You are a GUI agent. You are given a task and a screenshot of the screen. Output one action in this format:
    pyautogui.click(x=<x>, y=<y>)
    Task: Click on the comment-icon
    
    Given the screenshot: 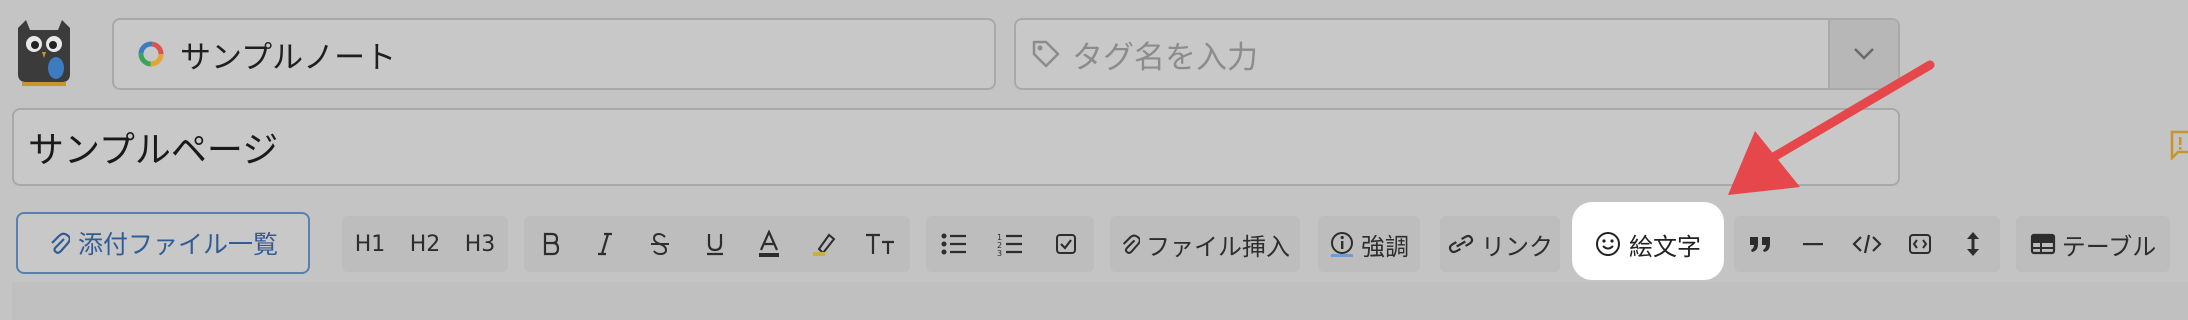 What is the action you would take?
    pyautogui.click(x=2178, y=145)
    